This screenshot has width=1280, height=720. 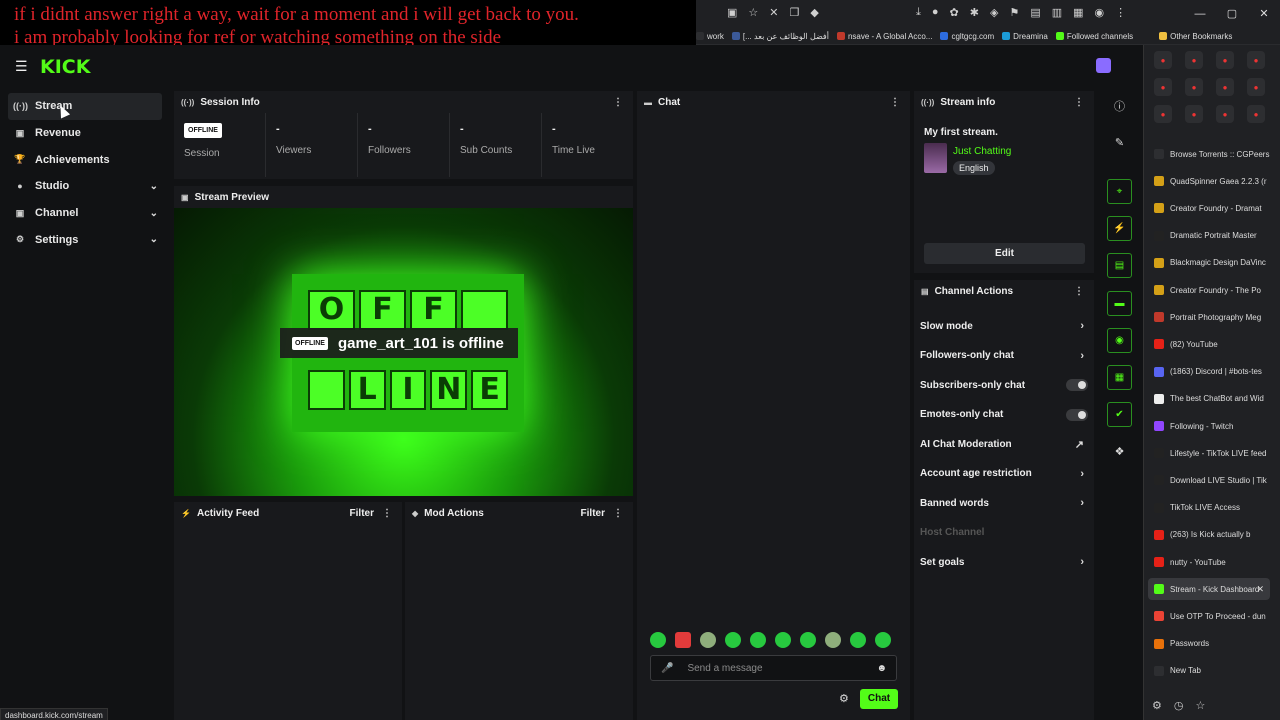 I want to click on bolt-icon: ⚡, so click(x=1119, y=228).